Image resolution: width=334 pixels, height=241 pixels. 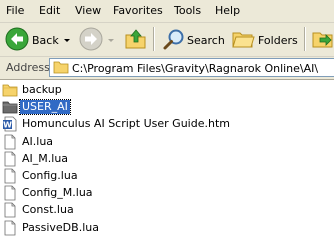 I want to click on search-label: Search, so click(x=206, y=40).